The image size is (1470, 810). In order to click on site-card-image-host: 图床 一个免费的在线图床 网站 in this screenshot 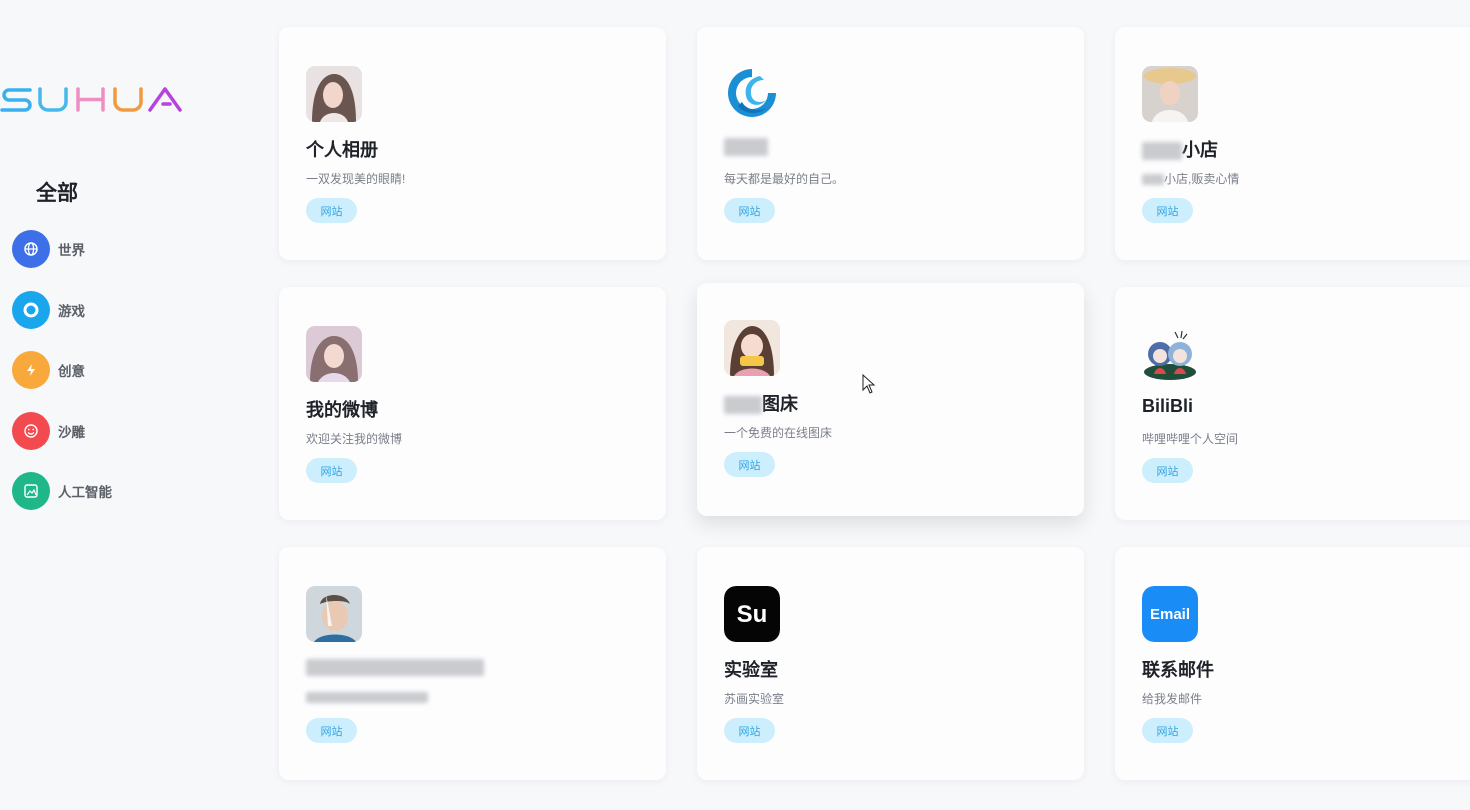, I will do `click(890, 399)`.